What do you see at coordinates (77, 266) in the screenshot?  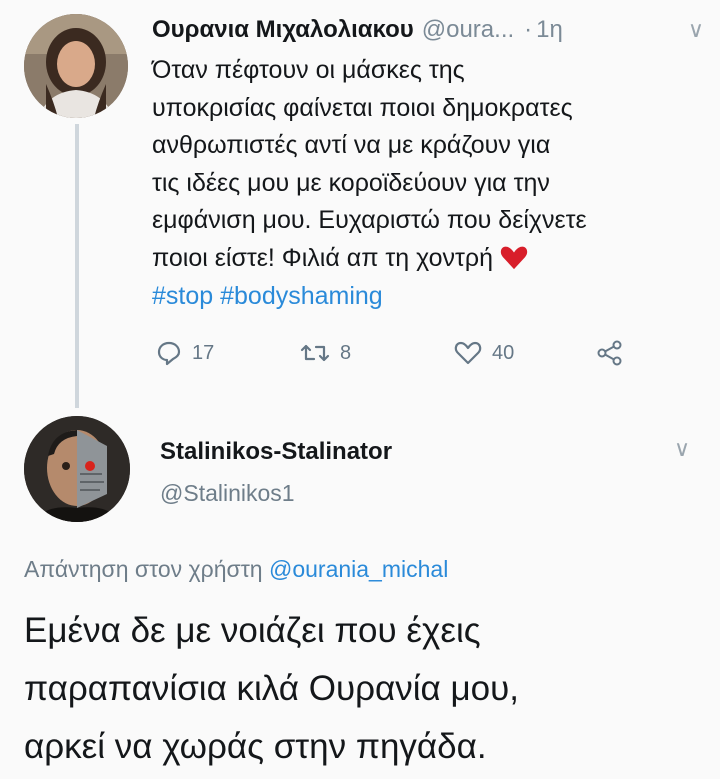 I see `thread-line` at bounding box center [77, 266].